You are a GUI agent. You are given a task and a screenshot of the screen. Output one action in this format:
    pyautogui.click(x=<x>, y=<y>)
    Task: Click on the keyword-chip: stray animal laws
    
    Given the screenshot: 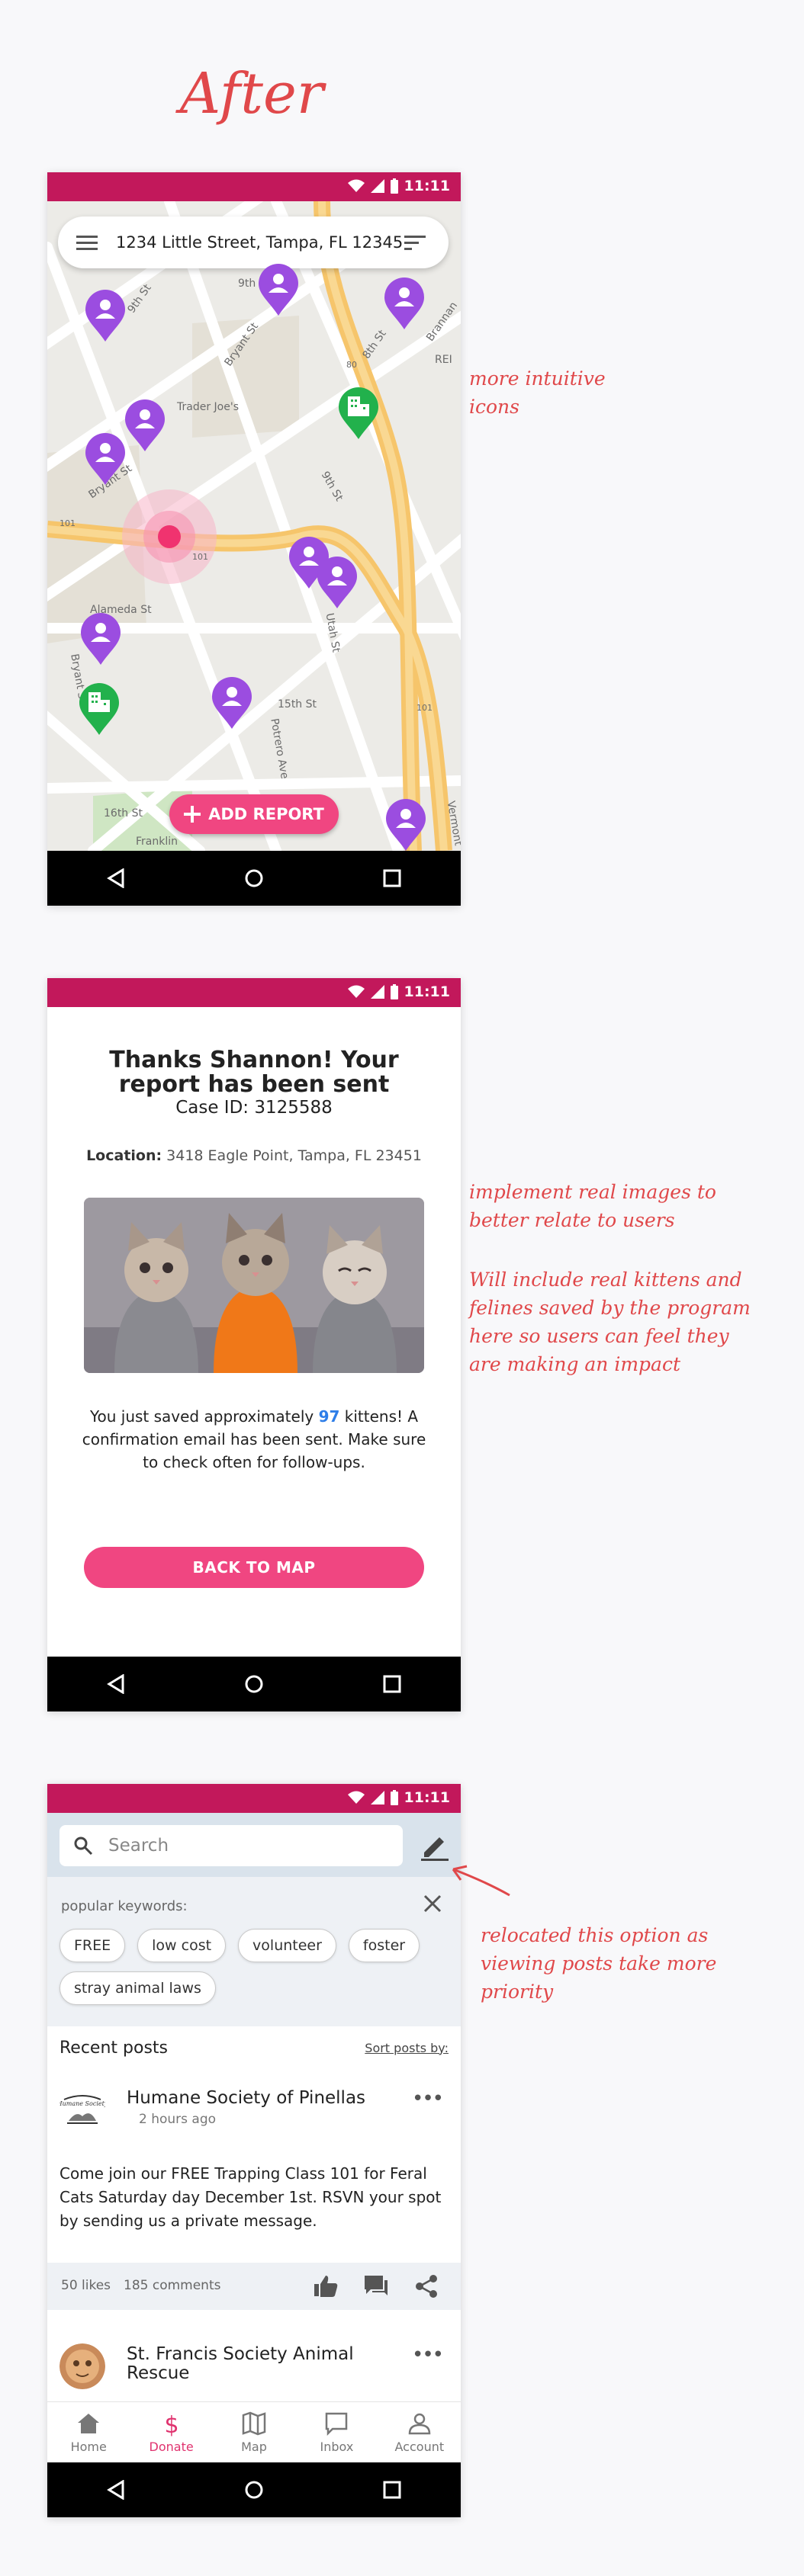 What is the action you would take?
    pyautogui.click(x=137, y=1988)
    